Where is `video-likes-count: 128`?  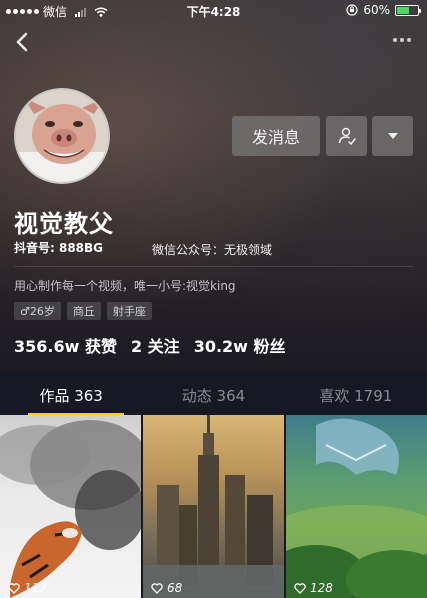 video-likes-count: 128 is located at coordinates (321, 588).